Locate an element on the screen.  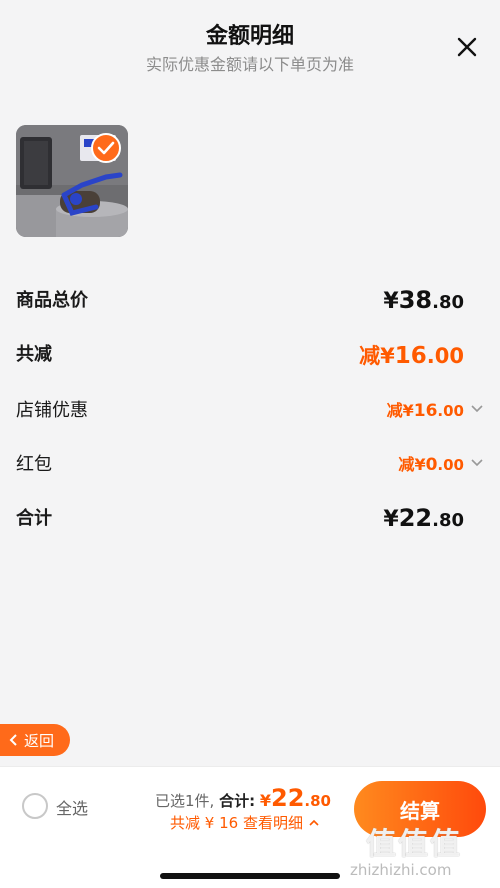
row-shop-discount: 店铺优惠 减¥16.00 is located at coordinates (250, 412).